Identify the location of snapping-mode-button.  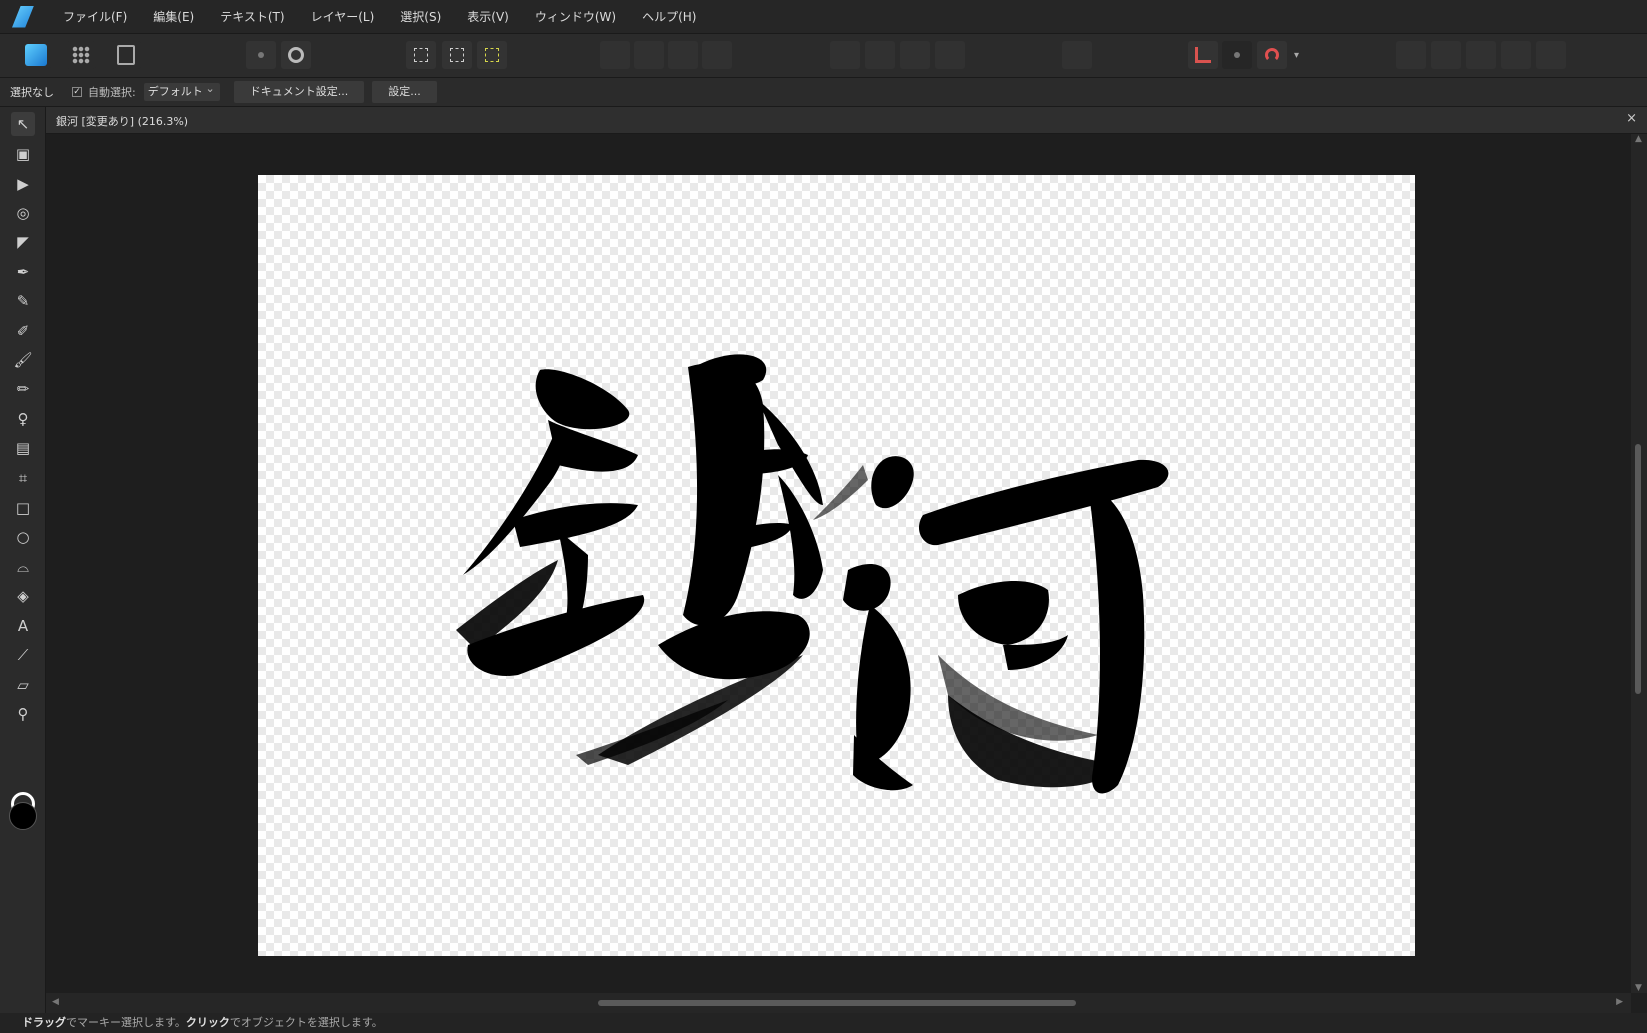
(1237, 55).